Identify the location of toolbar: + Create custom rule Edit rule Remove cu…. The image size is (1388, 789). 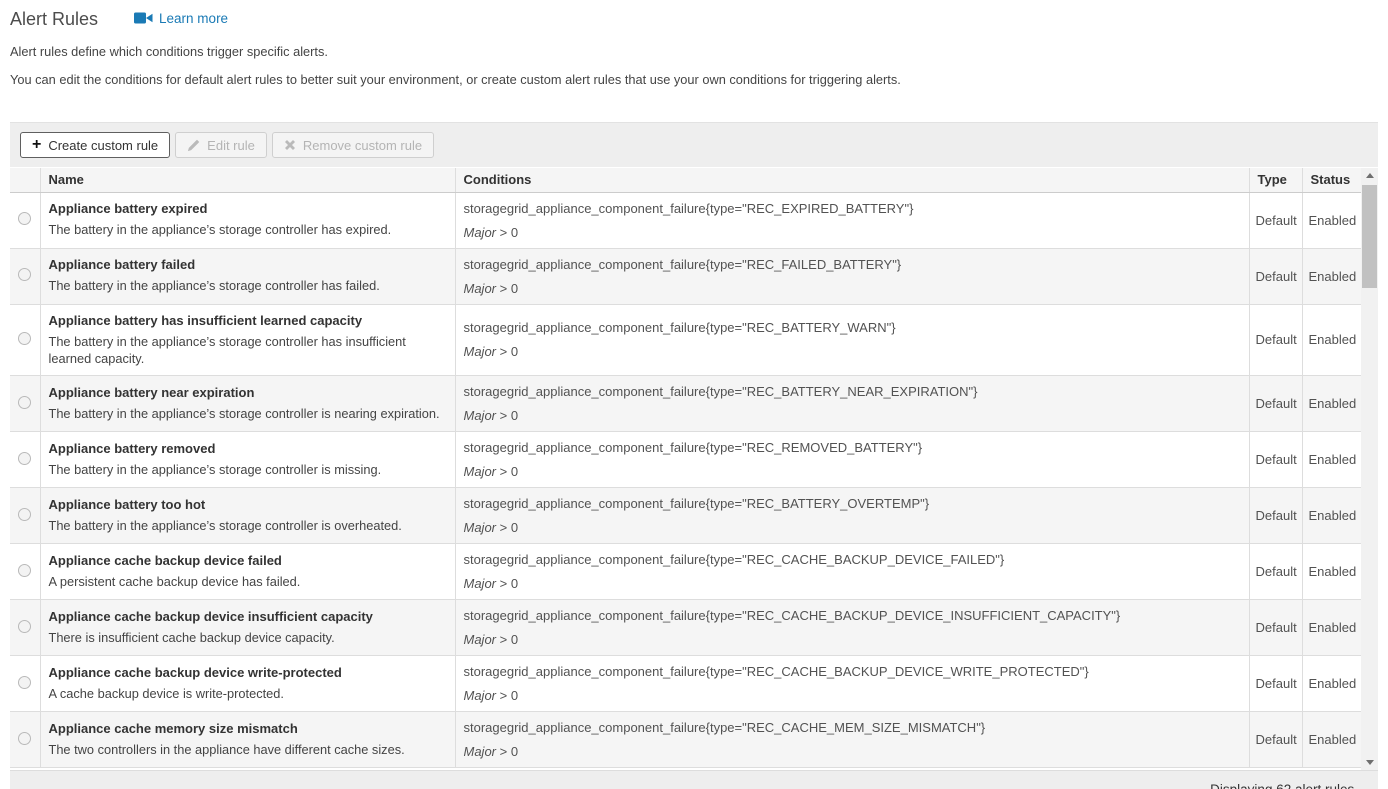
(694, 145).